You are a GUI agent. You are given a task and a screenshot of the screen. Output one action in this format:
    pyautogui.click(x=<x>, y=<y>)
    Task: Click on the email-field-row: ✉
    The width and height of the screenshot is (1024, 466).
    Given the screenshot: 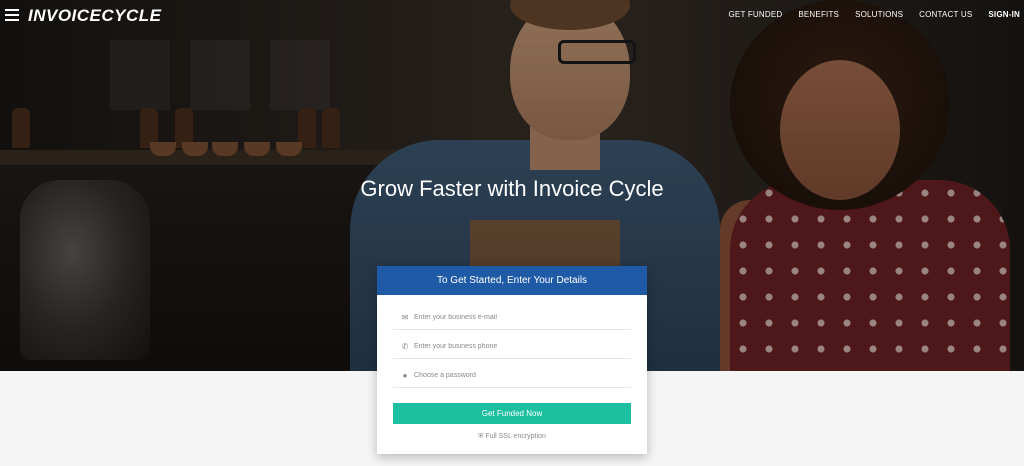 What is the action you would take?
    pyautogui.click(x=512, y=318)
    